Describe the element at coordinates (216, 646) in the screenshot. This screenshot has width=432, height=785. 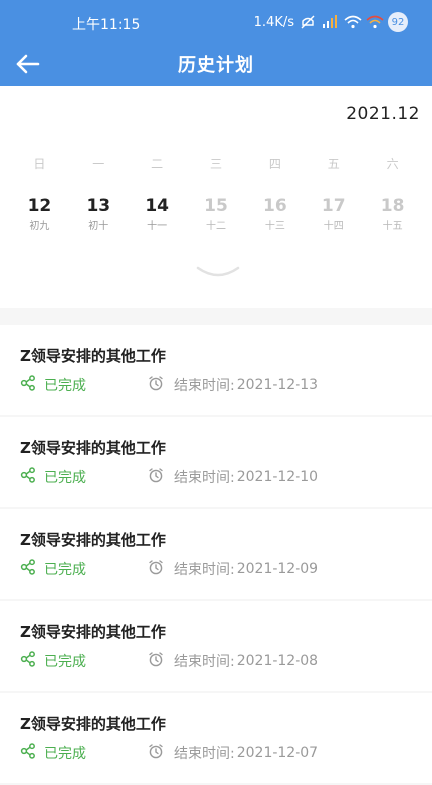
I see `plan-card: Z领导安排的其他工作 已完成 结束时间: 2021-12-08` at that location.